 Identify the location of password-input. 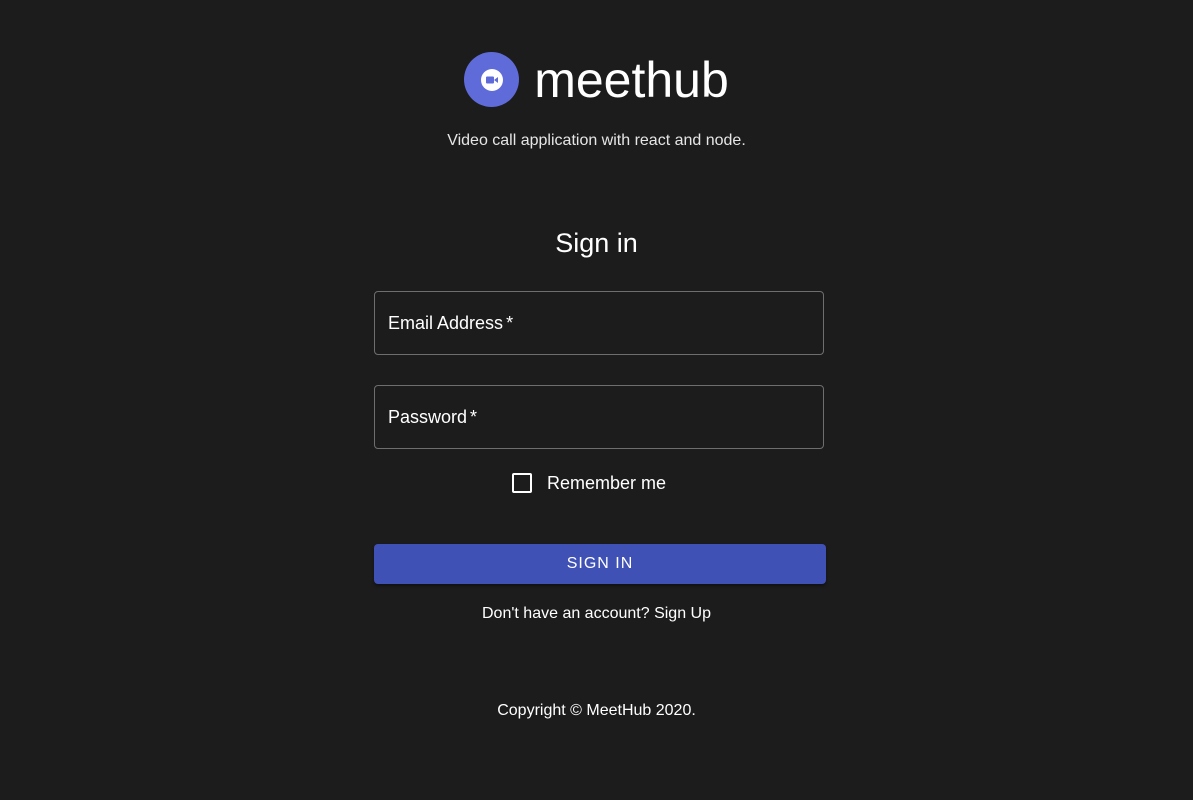
(599, 417).